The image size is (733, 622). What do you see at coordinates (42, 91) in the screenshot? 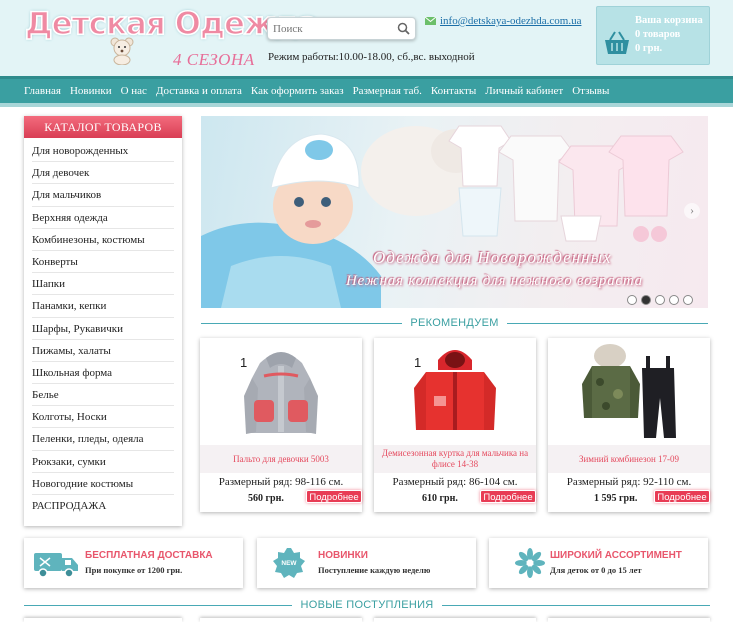
I see `nav-home: Главная` at bounding box center [42, 91].